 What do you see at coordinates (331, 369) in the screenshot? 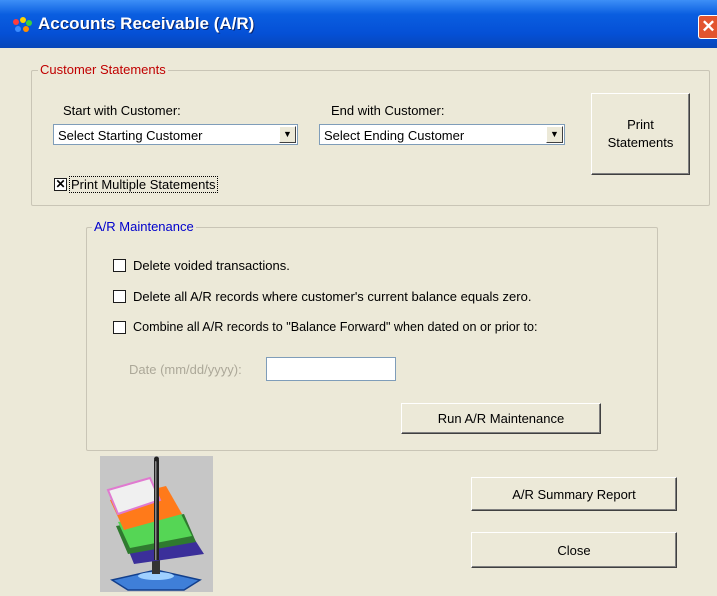
I see `date-input` at bounding box center [331, 369].